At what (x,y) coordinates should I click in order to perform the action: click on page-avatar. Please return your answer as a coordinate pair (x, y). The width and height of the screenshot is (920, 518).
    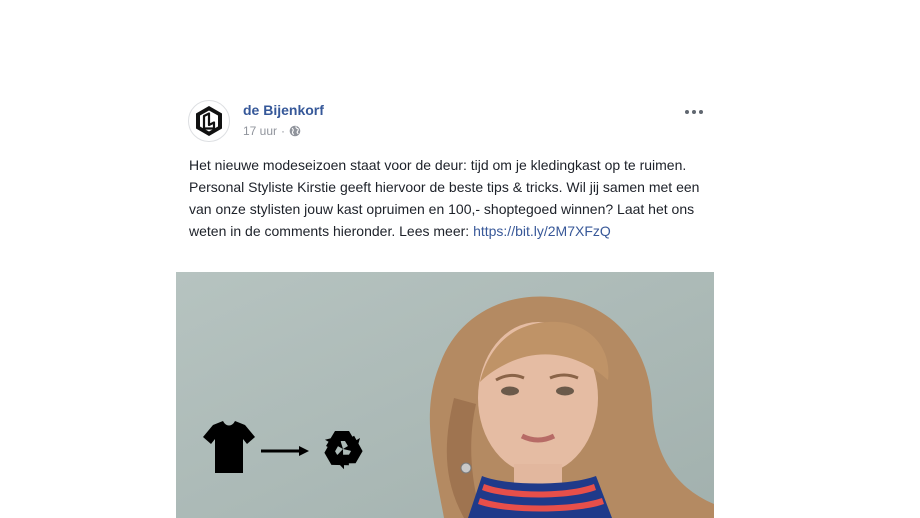
    Looking at the image, I should click on (209, 121).